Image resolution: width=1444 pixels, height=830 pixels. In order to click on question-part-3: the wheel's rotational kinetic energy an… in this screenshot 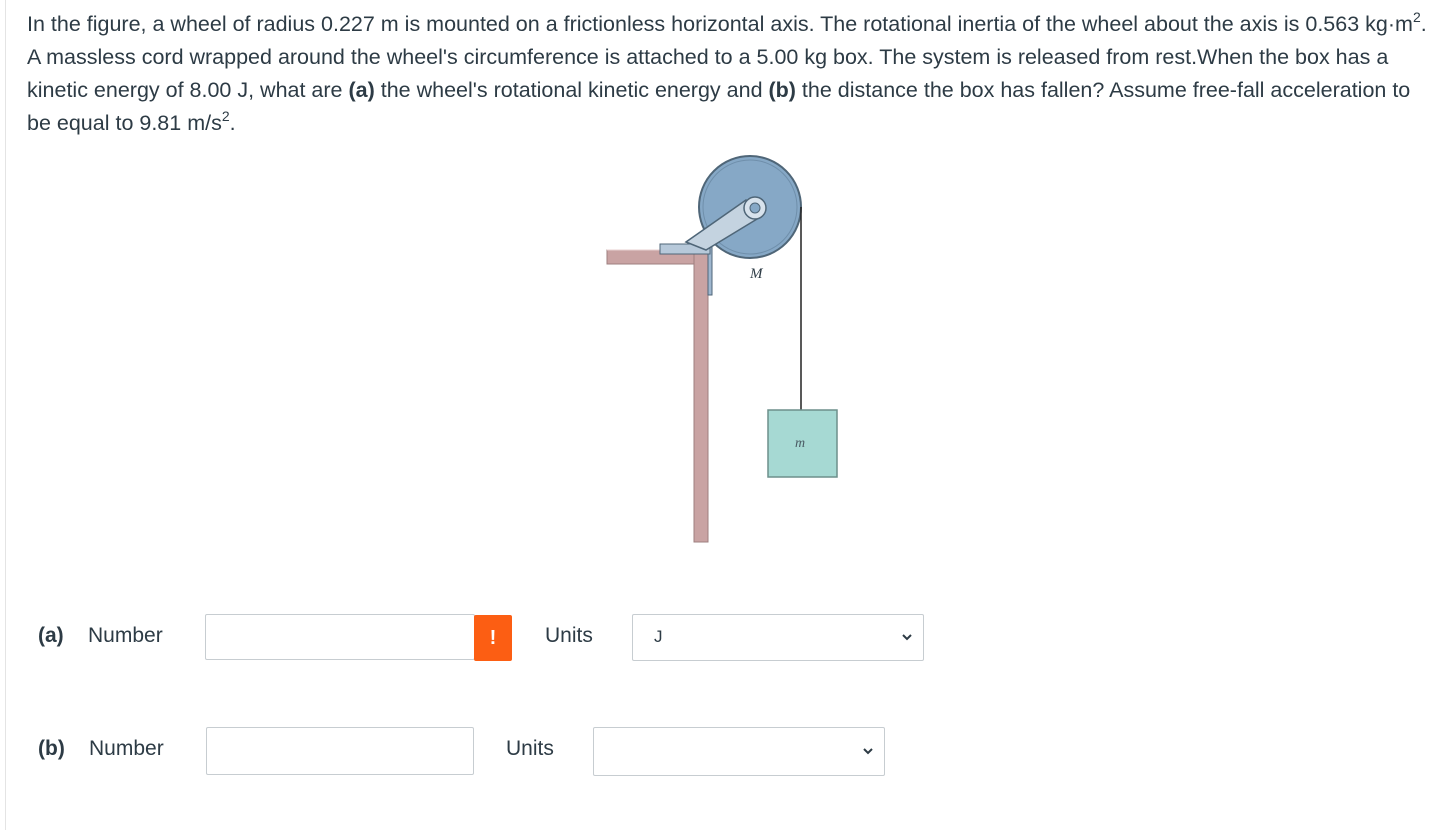, I will do `click(571, 90)`.